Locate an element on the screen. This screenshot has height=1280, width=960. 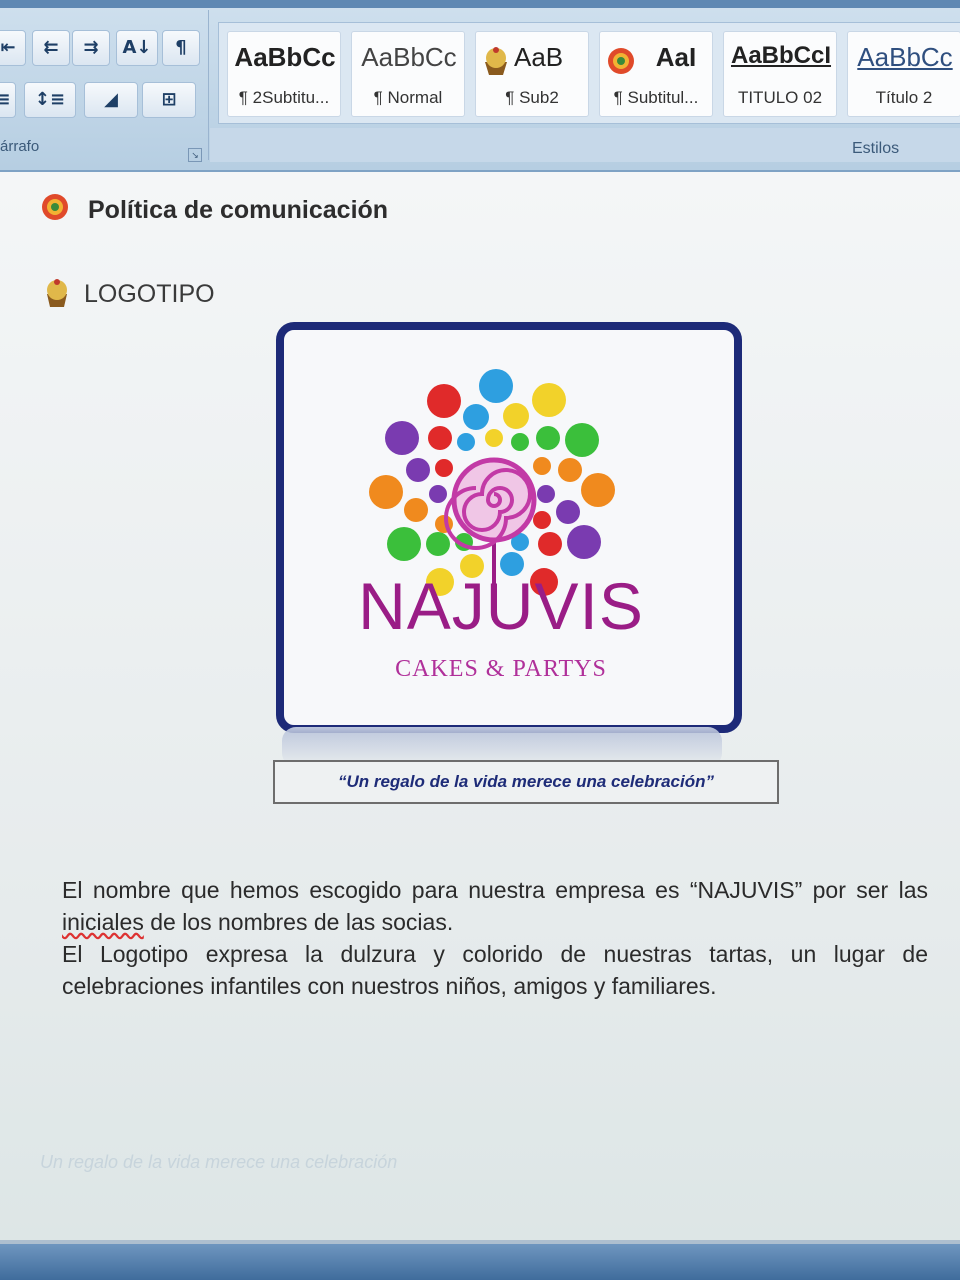
lollipop-icon is located at coordinates (621, 61).